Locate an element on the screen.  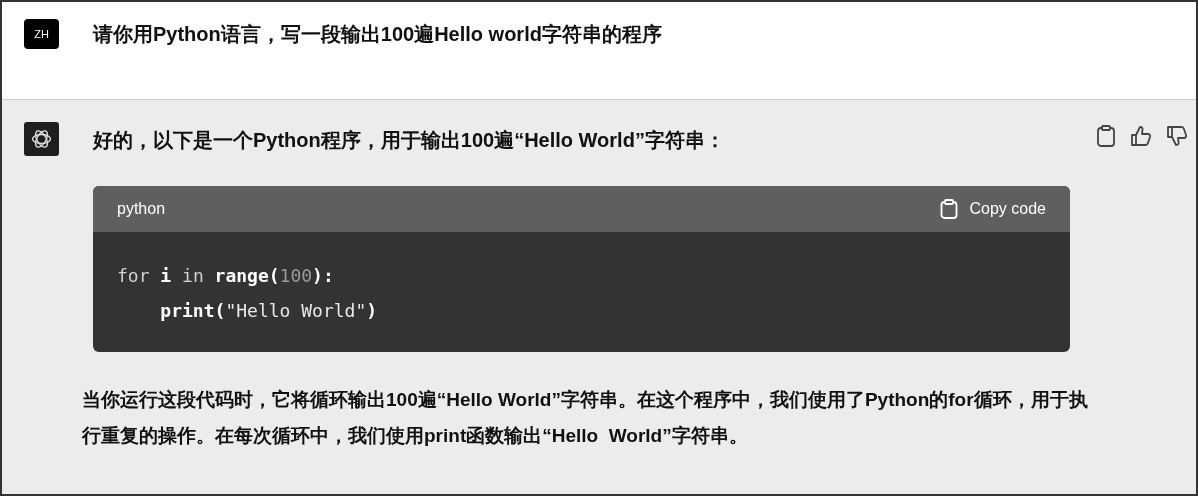
assistant-logo-icon is located at coordinates (41, 139).